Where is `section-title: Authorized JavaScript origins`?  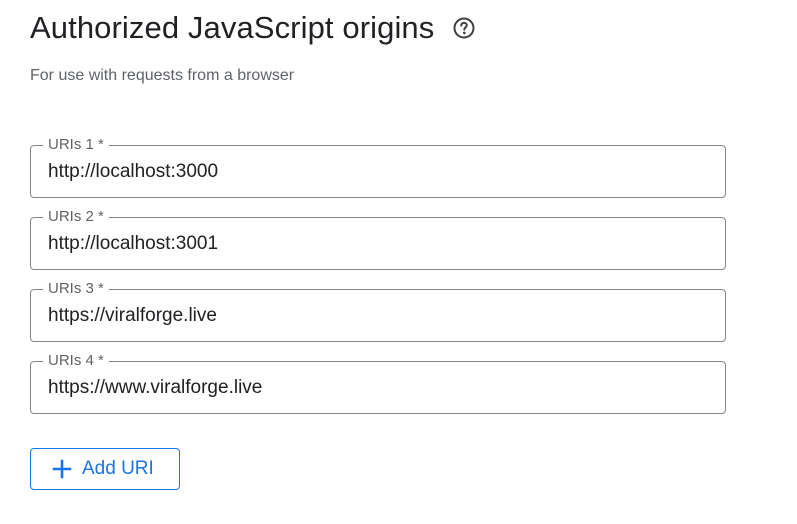 section-title: Authorized JavaScript origins is located at coordinates (232, 27).